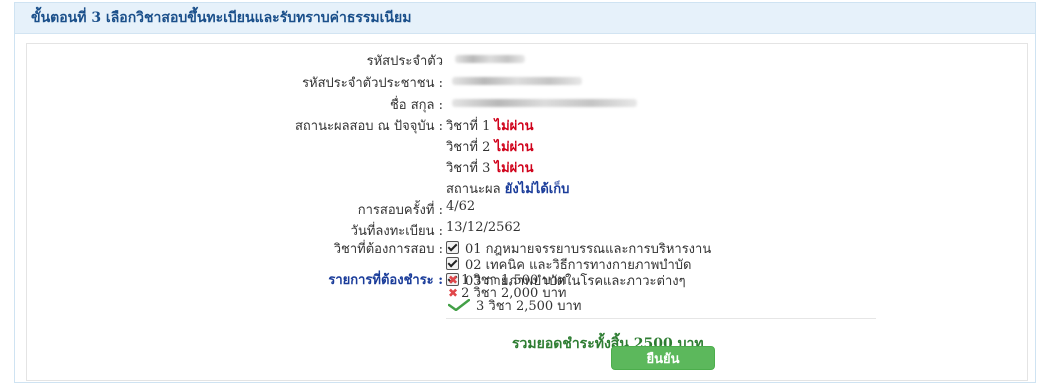 The width and height of the screenshot is (1048, 383). I want to click on name-value-redacted, so click(544, 103).